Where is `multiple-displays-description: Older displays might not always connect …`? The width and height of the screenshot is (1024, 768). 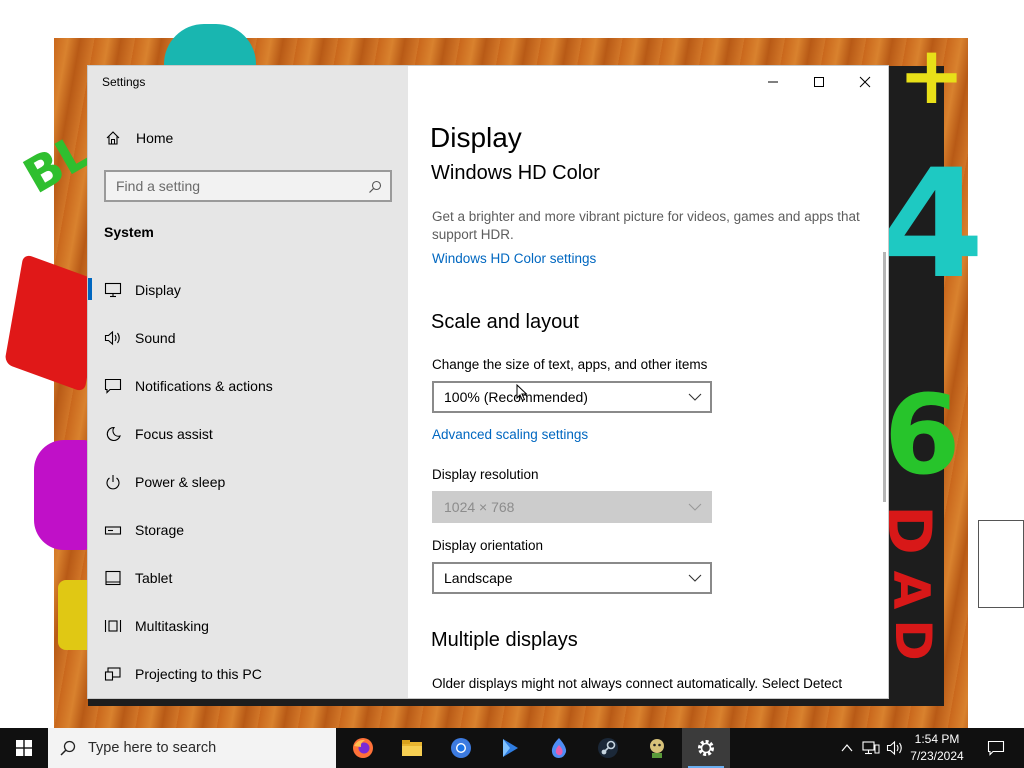
multiple-displays-description: Older displays might not always connect … is located at coordinates (637, 683).